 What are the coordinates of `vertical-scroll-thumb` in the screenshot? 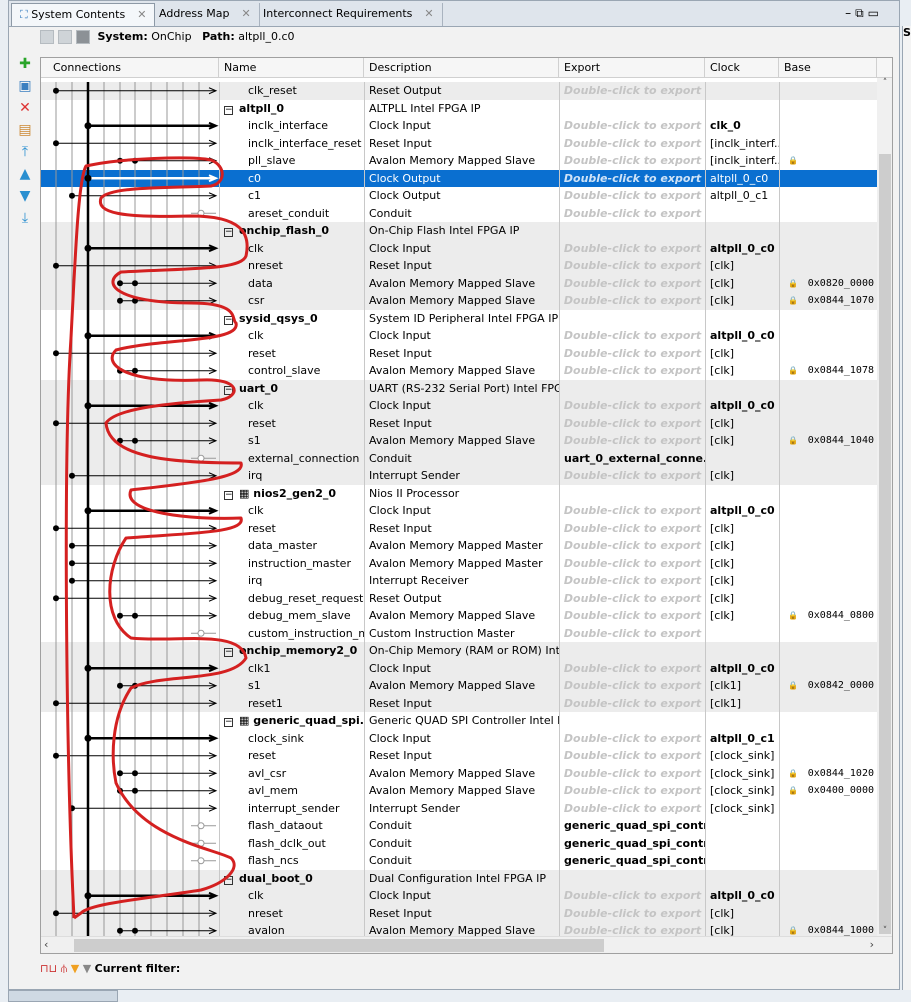 It's located at (885, 544).